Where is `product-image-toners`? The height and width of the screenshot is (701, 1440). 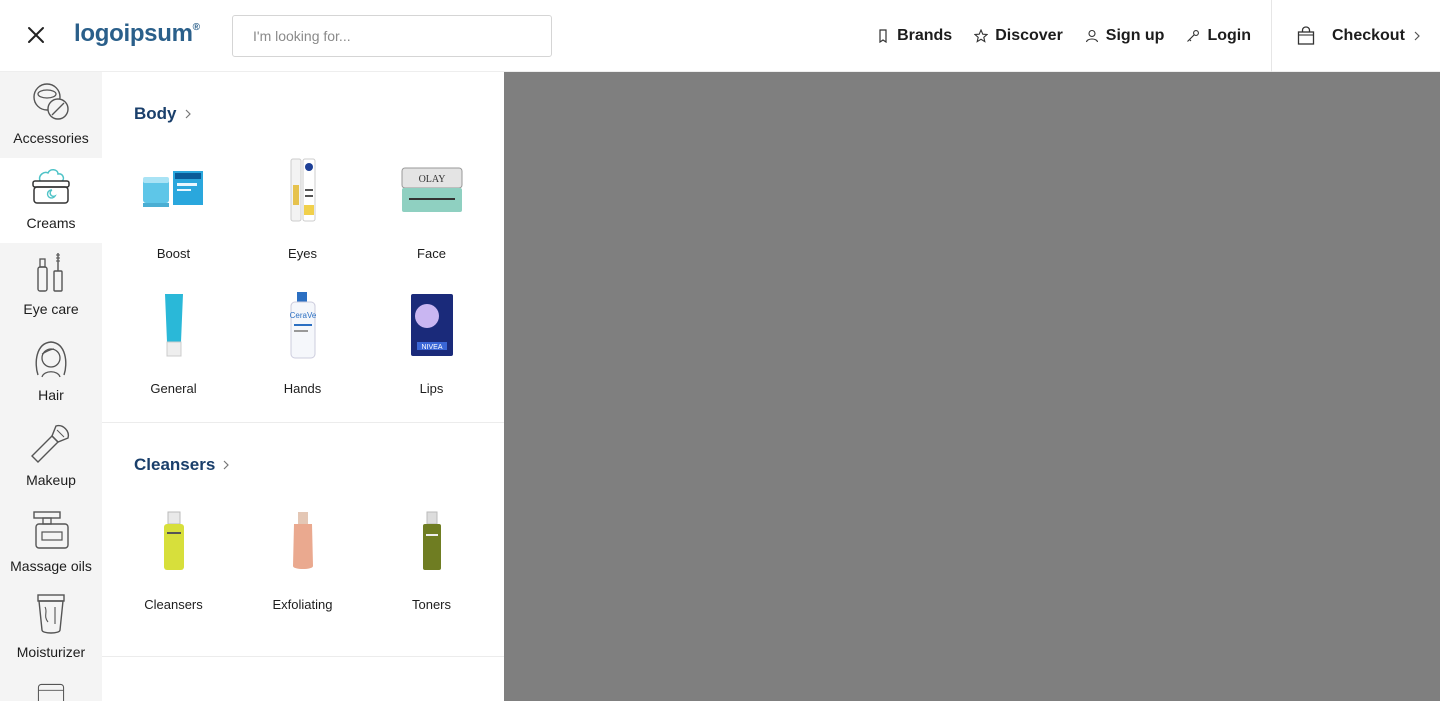 product-image-toners is located at coordinates (432, 541).